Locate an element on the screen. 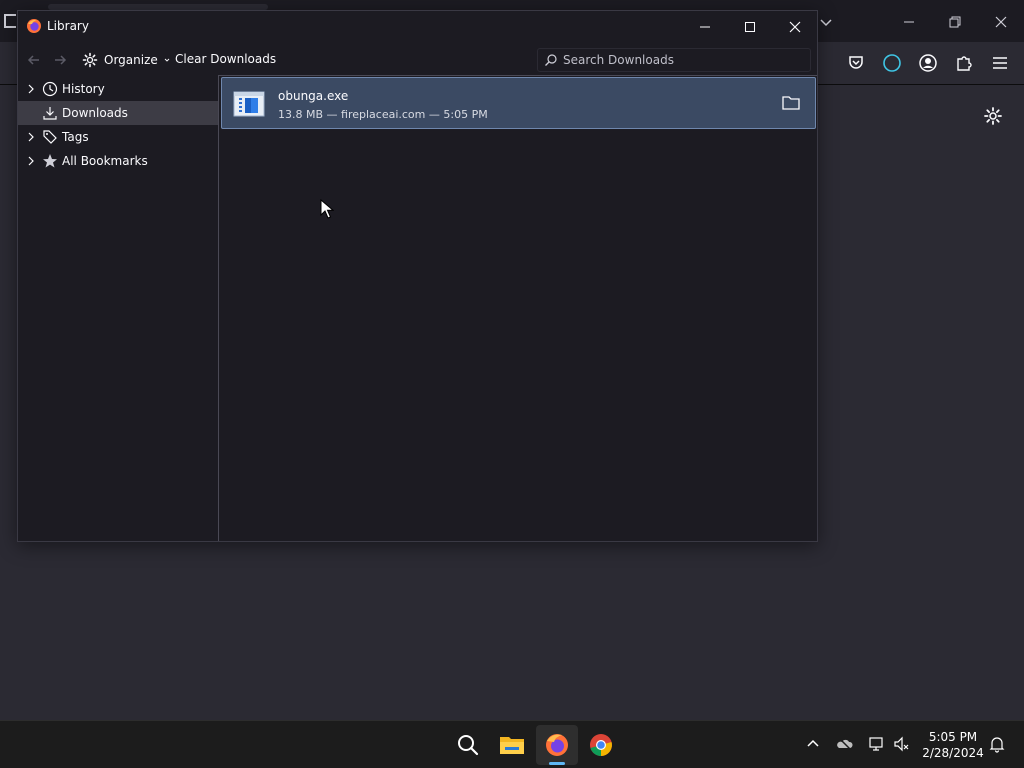  forward-arrow-icon is located at coordinates (60, 60).